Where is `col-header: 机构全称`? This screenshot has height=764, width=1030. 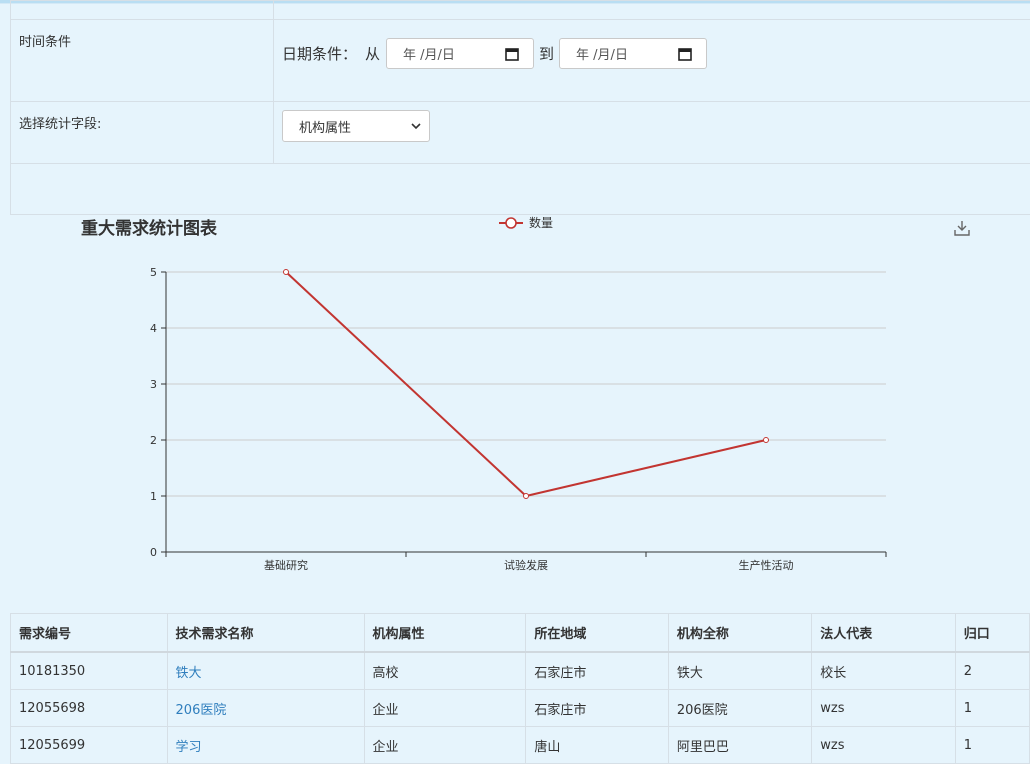
col-header: 机构全称 is located at coordinates (739, 633).